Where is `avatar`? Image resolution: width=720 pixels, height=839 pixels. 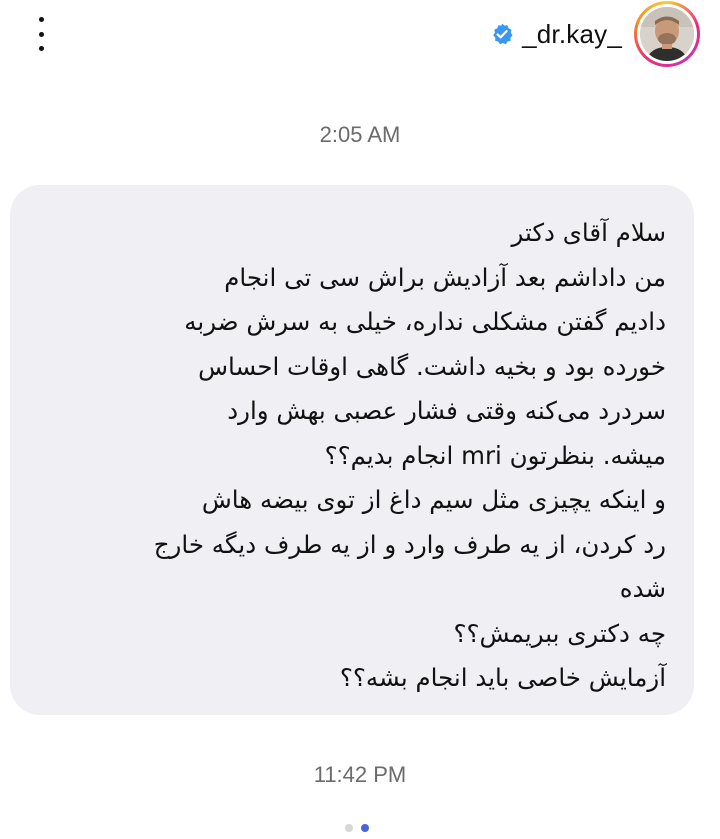
avatar is located at coordinates (667, 34).